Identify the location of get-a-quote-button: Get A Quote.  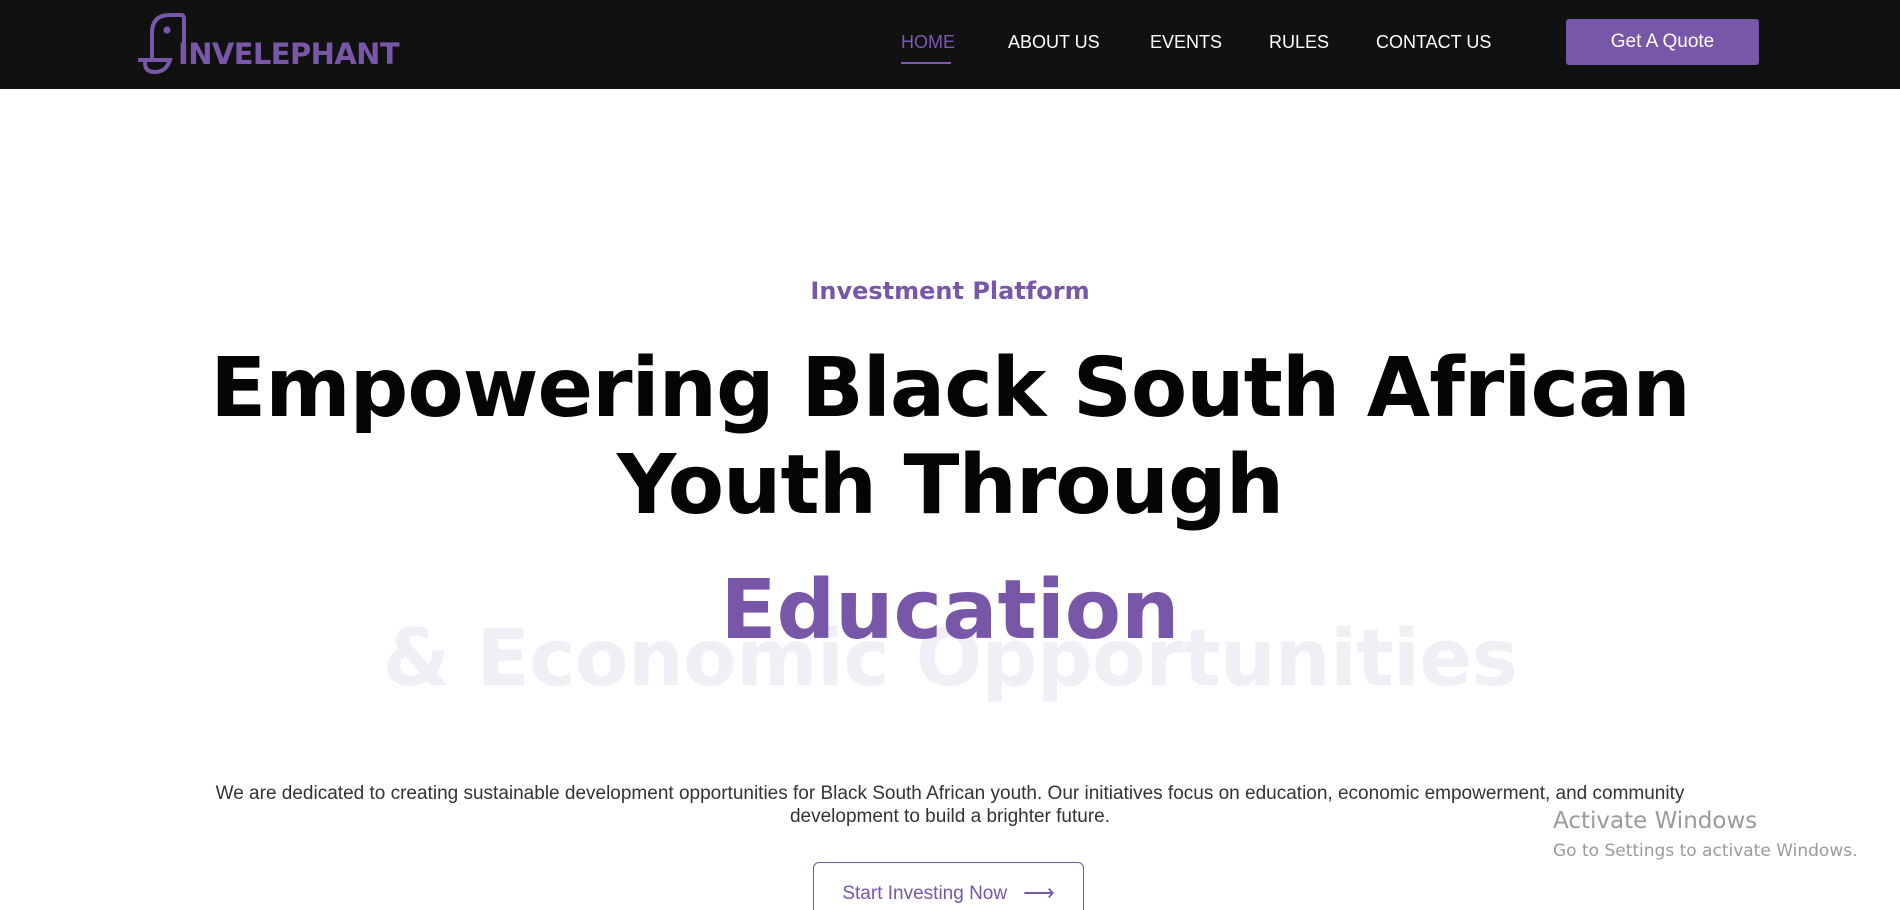
(1662, 42).